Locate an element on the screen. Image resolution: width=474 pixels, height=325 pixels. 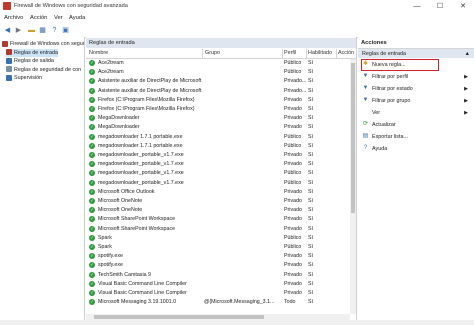
action-label: Filtrar por grupo is located at coordinates (391, 101).